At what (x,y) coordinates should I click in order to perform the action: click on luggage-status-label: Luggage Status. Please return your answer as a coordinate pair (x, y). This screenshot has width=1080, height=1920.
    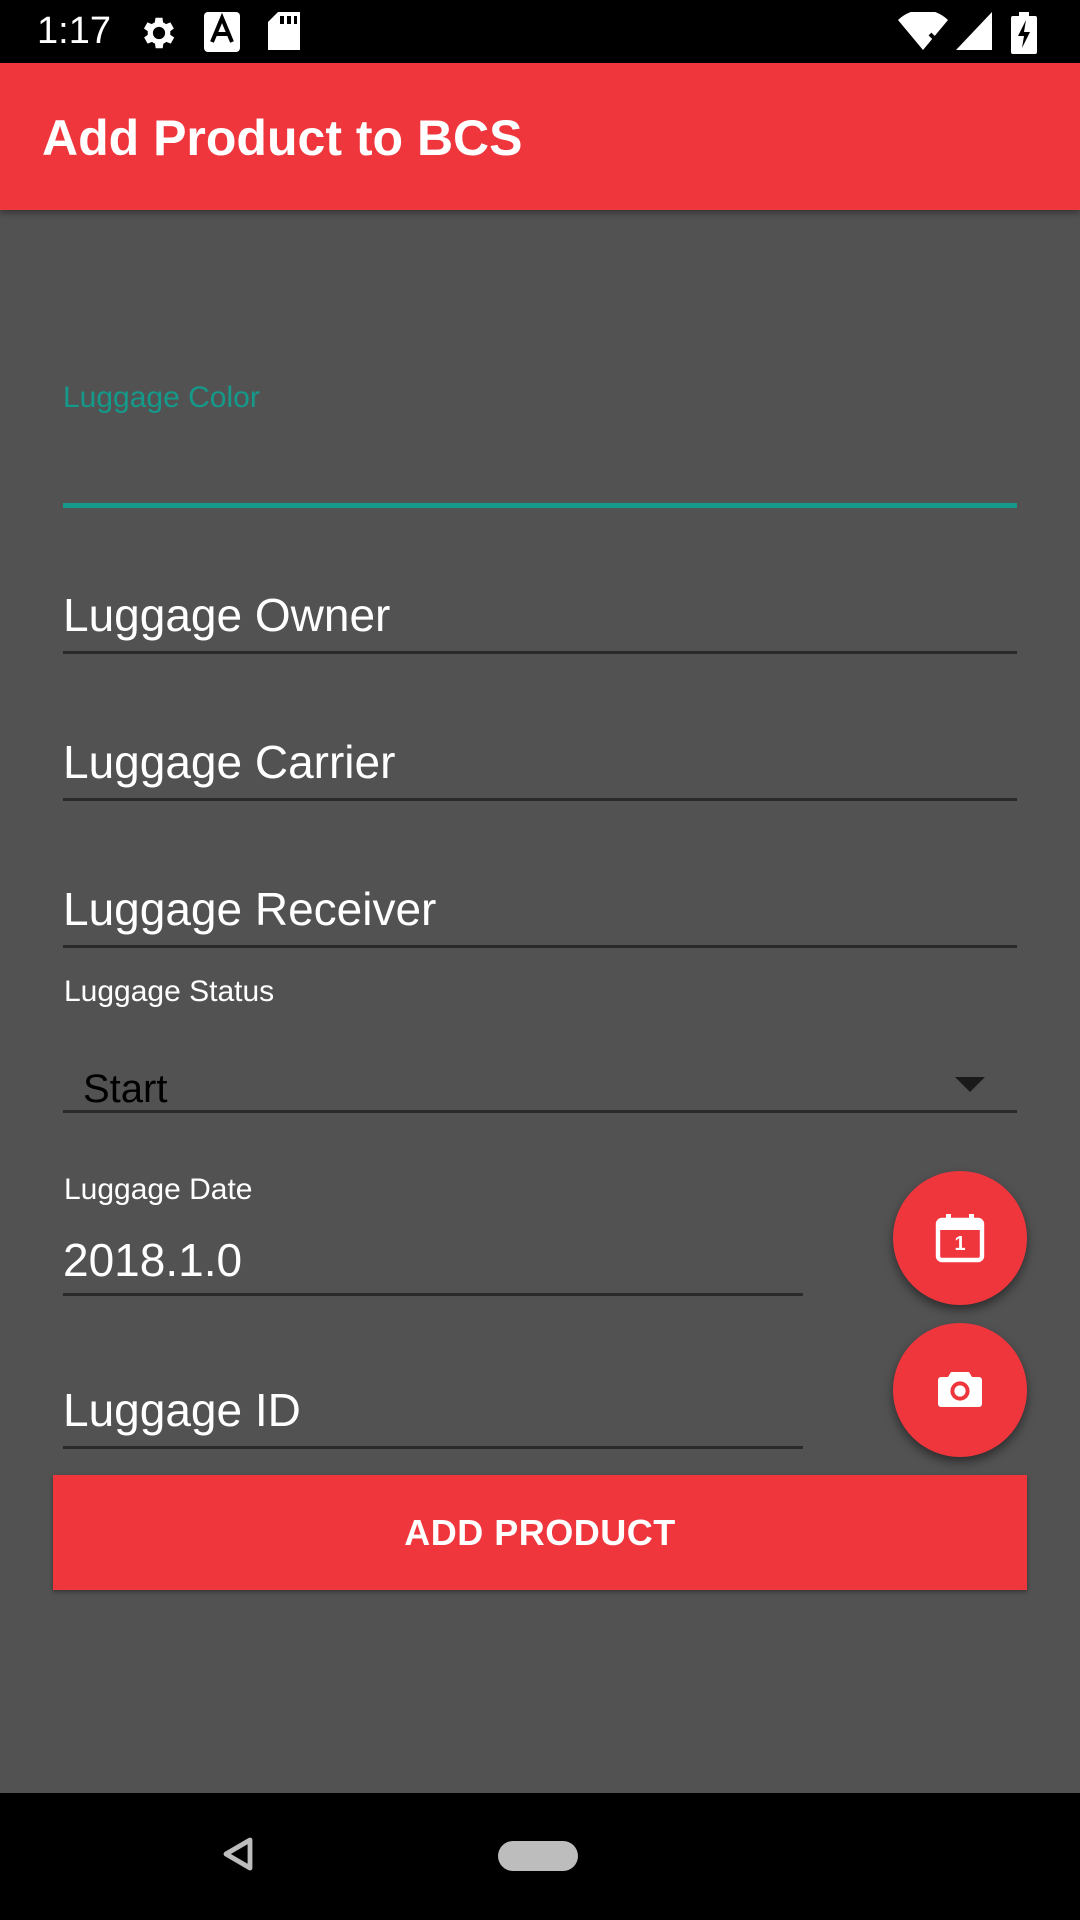
    Looking at the image, I should click on (169, 991).